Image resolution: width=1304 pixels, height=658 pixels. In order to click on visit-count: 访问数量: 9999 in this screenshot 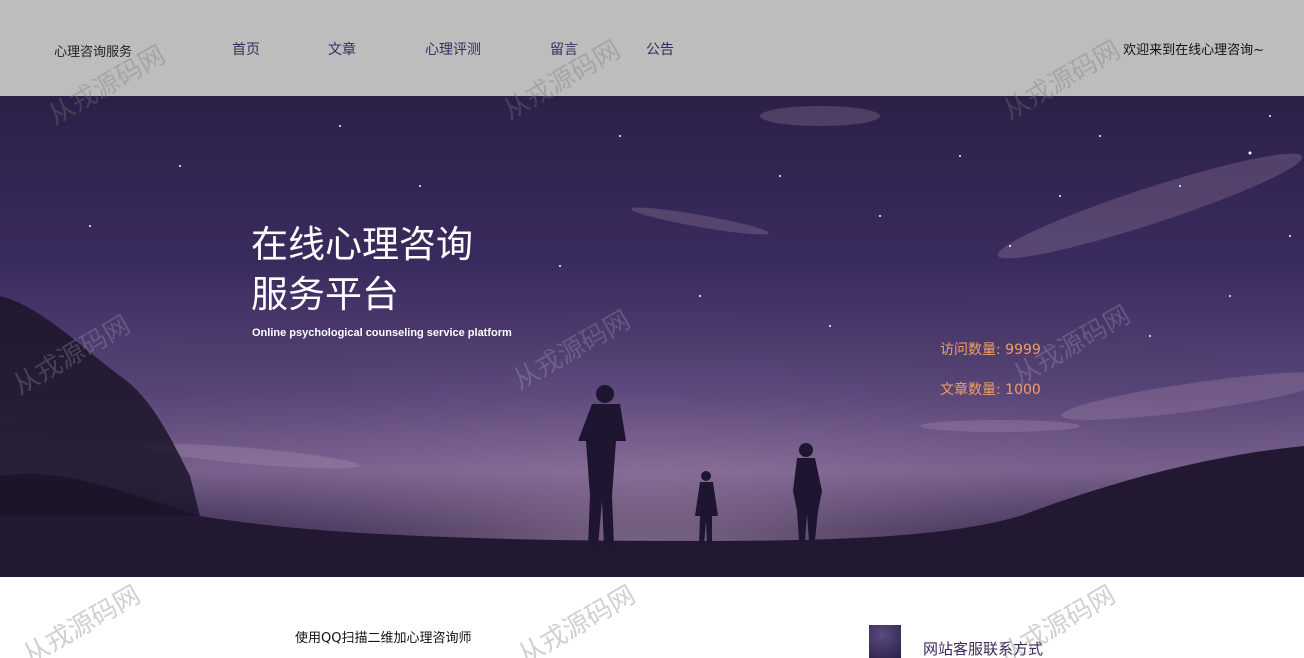, I will do `click(990, 350)`.